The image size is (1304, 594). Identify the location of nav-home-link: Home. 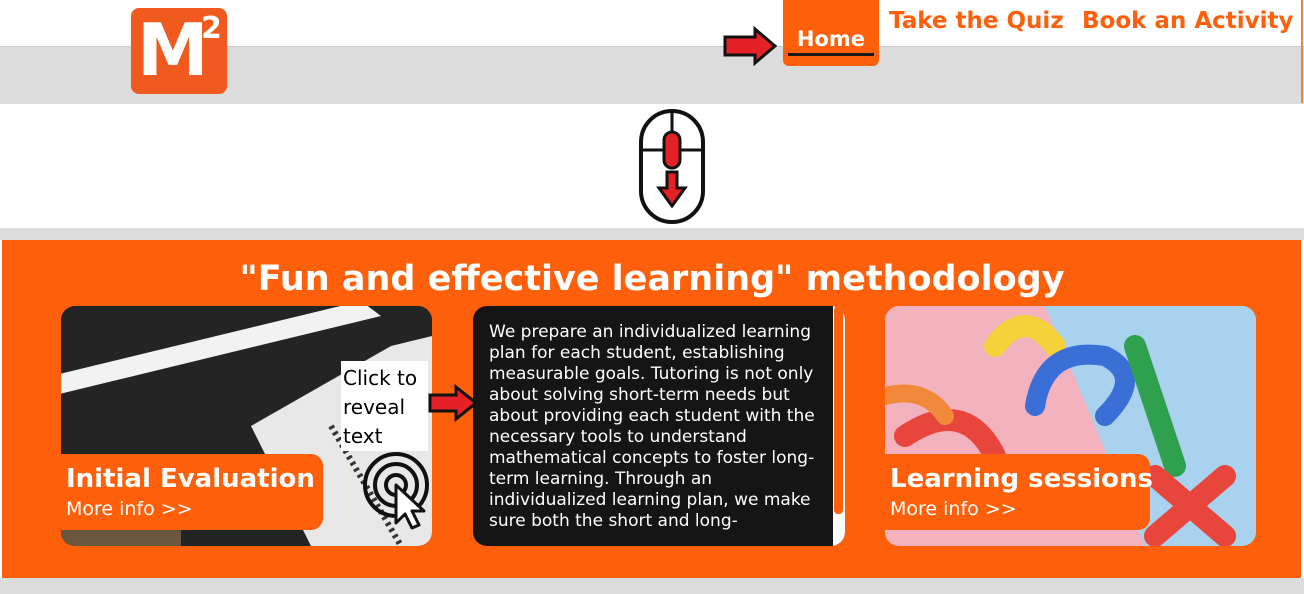
(831, 33).